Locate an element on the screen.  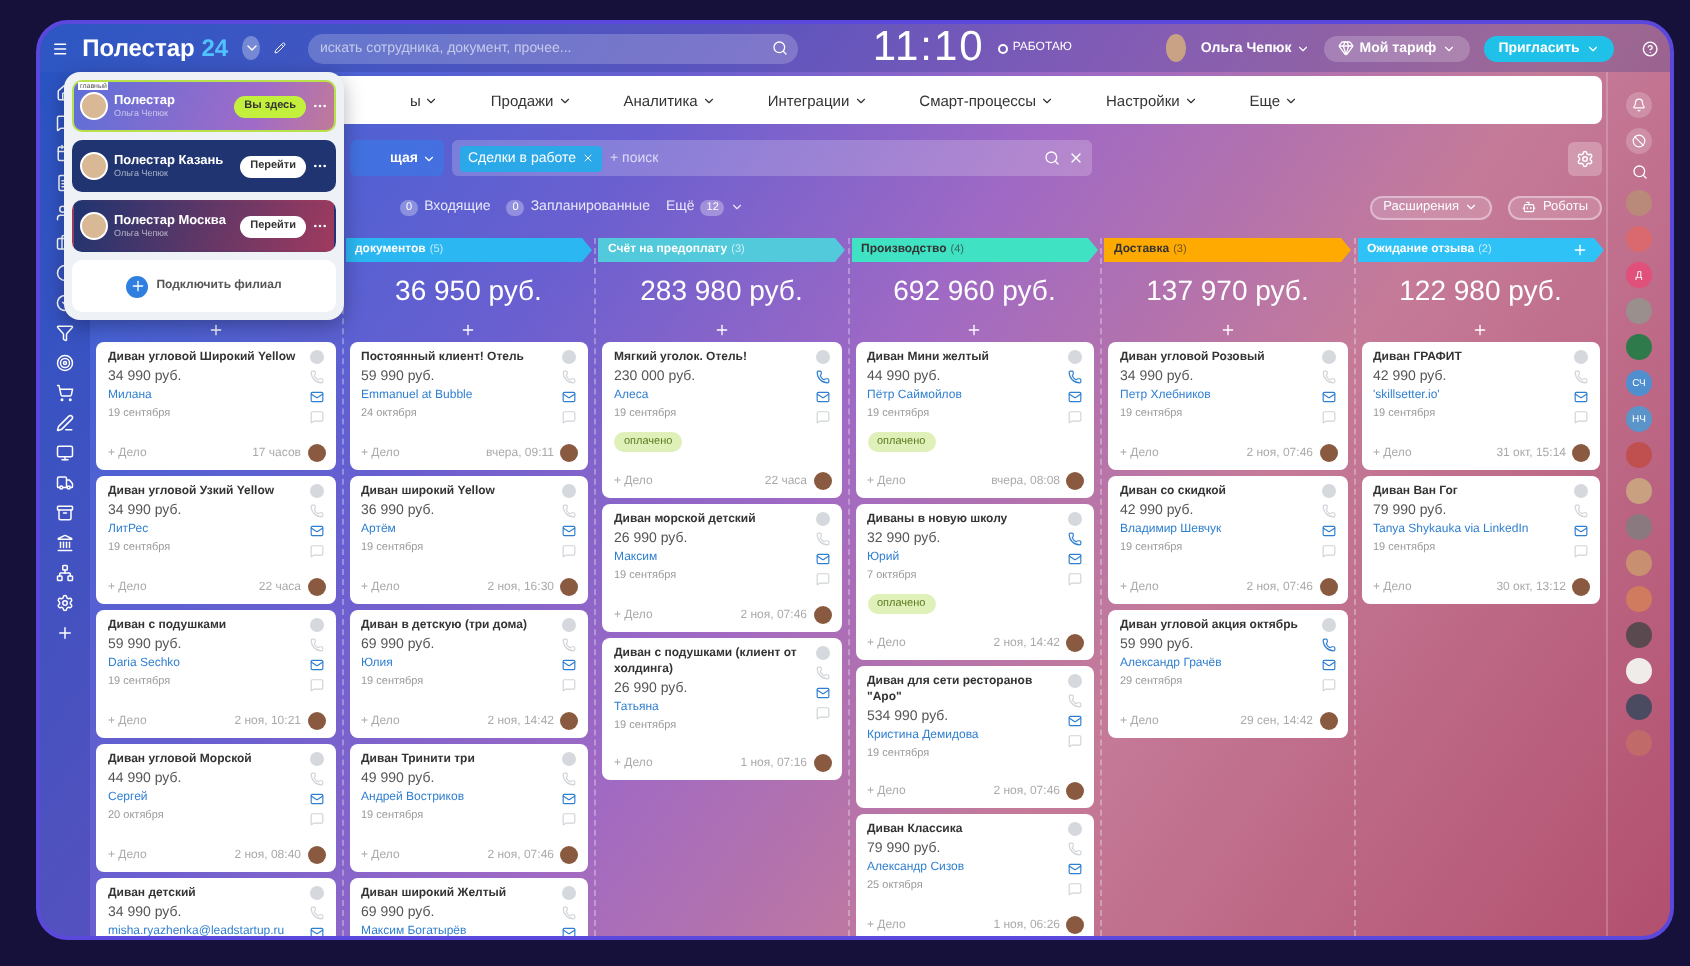
bell-icon is located at coordinates (1639, 105).